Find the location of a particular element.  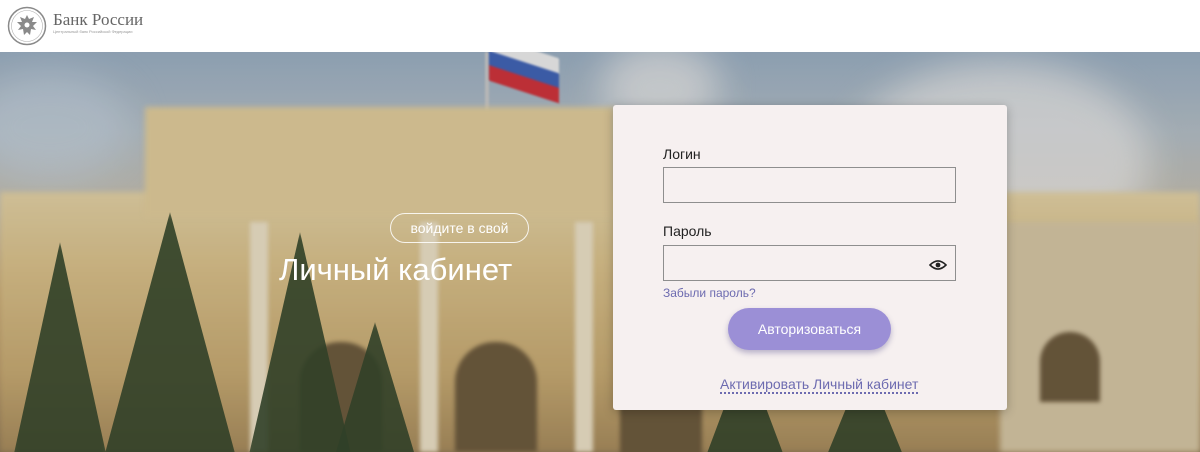

bank-name: Банк России is located at coordinates (98, 20).